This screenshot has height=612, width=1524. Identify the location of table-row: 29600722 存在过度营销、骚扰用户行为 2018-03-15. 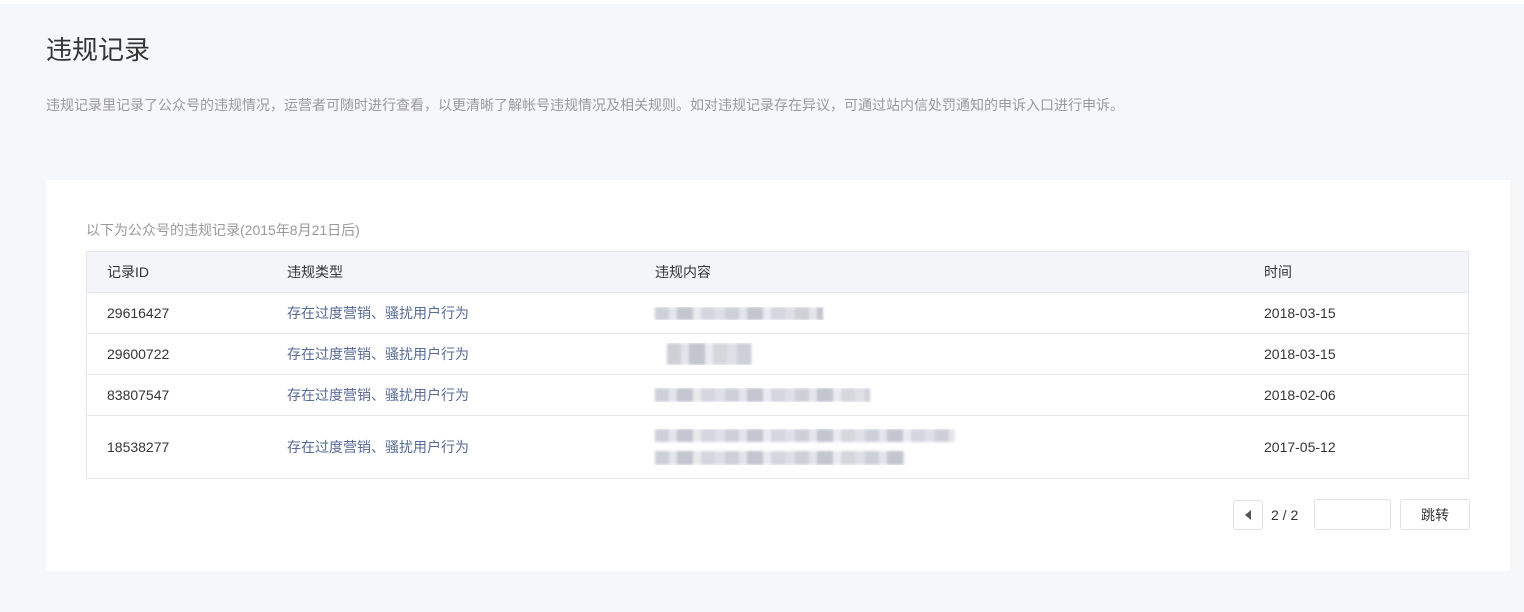
(777, 353).